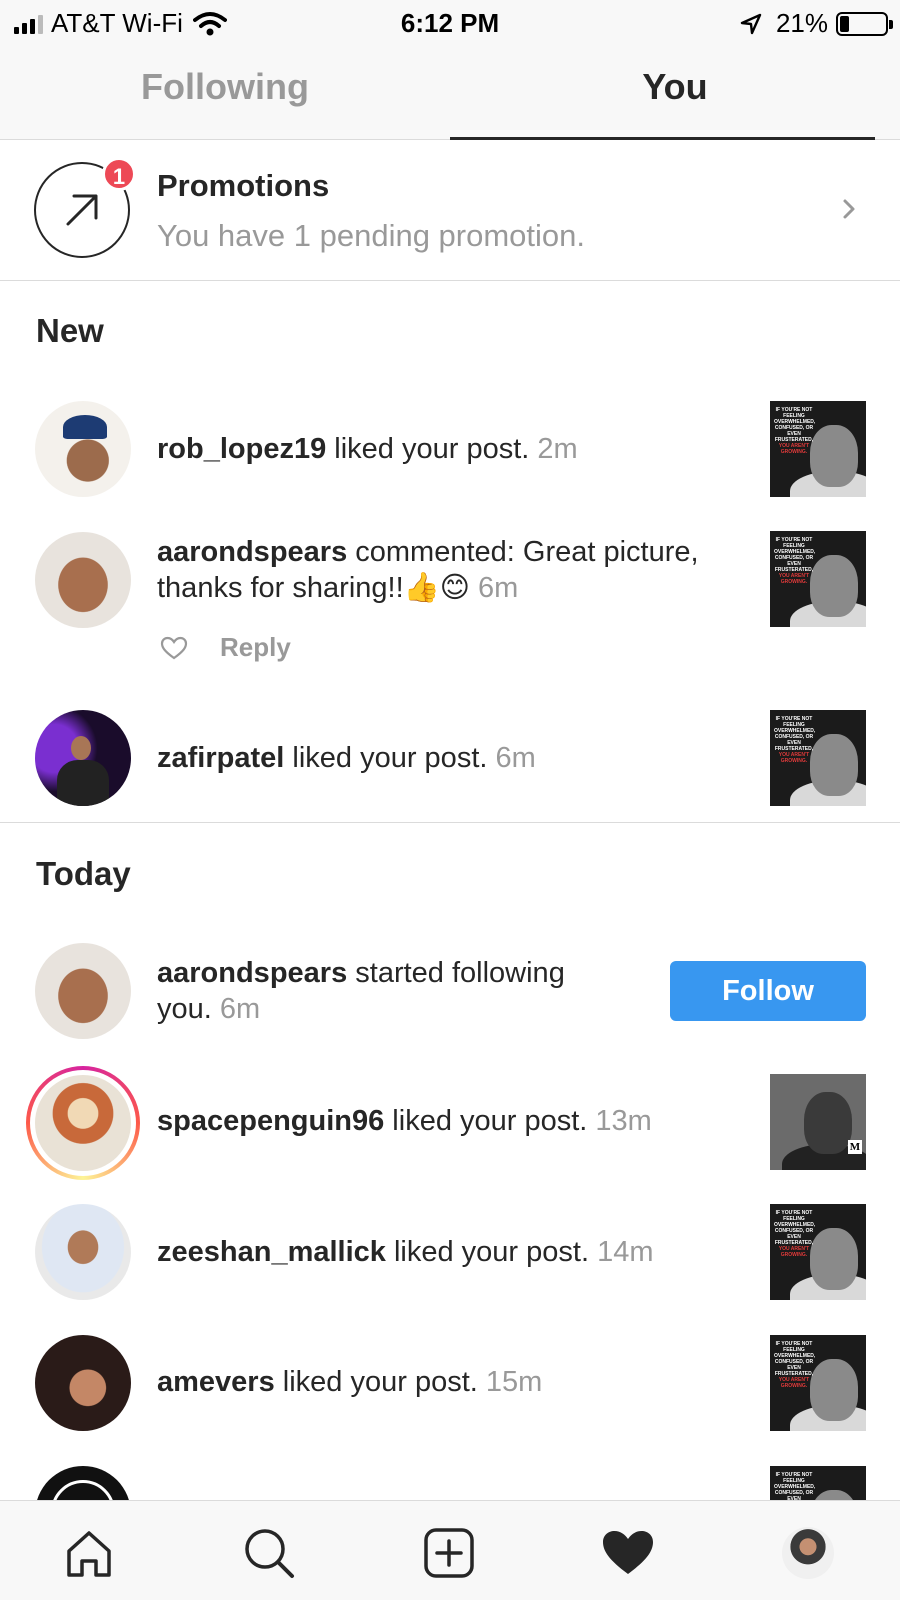 The height and width of the screenshot is (1600, 900). What do you see at coordinates (83, 873) in the screenshot?
I see `section-today-heading: Today` at bounding box center [83, 873].